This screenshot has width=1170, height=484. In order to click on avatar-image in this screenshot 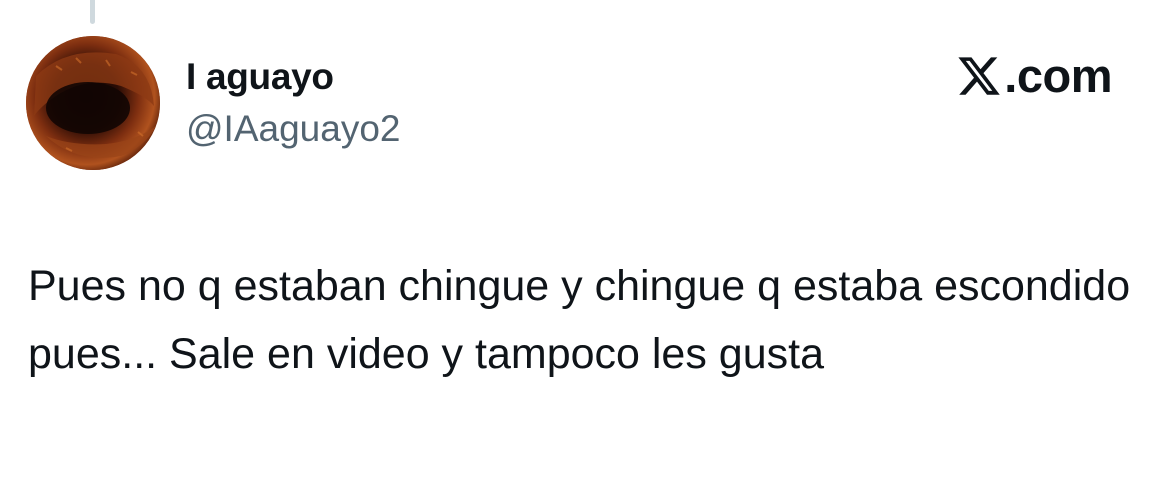, I will do `click(93, 103)`.